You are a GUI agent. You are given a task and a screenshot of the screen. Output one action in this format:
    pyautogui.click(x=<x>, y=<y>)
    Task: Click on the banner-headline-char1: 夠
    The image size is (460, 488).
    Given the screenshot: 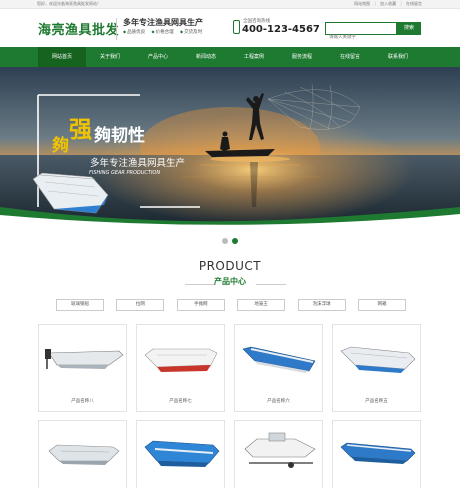 What is the action you would take?
    pyautogui.click(x=60, y=146)
    